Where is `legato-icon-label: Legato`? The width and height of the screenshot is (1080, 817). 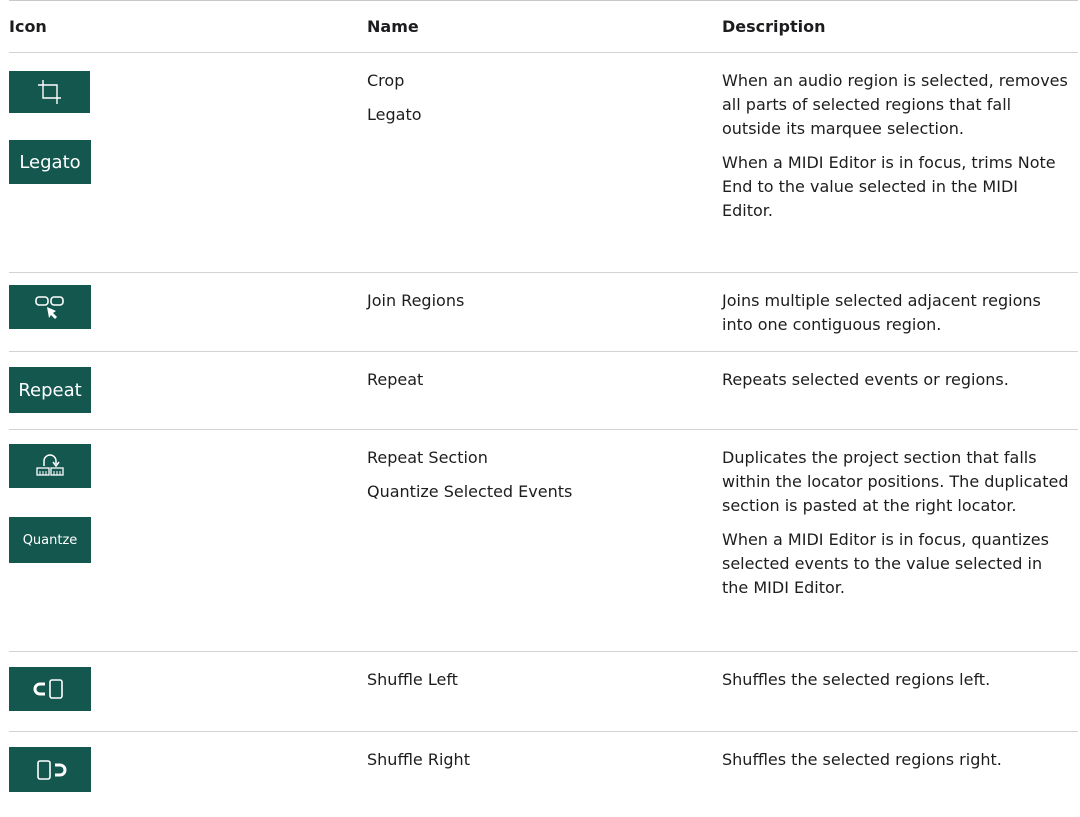
legato-icon-label: Legato is located at coordinates (50, 162).